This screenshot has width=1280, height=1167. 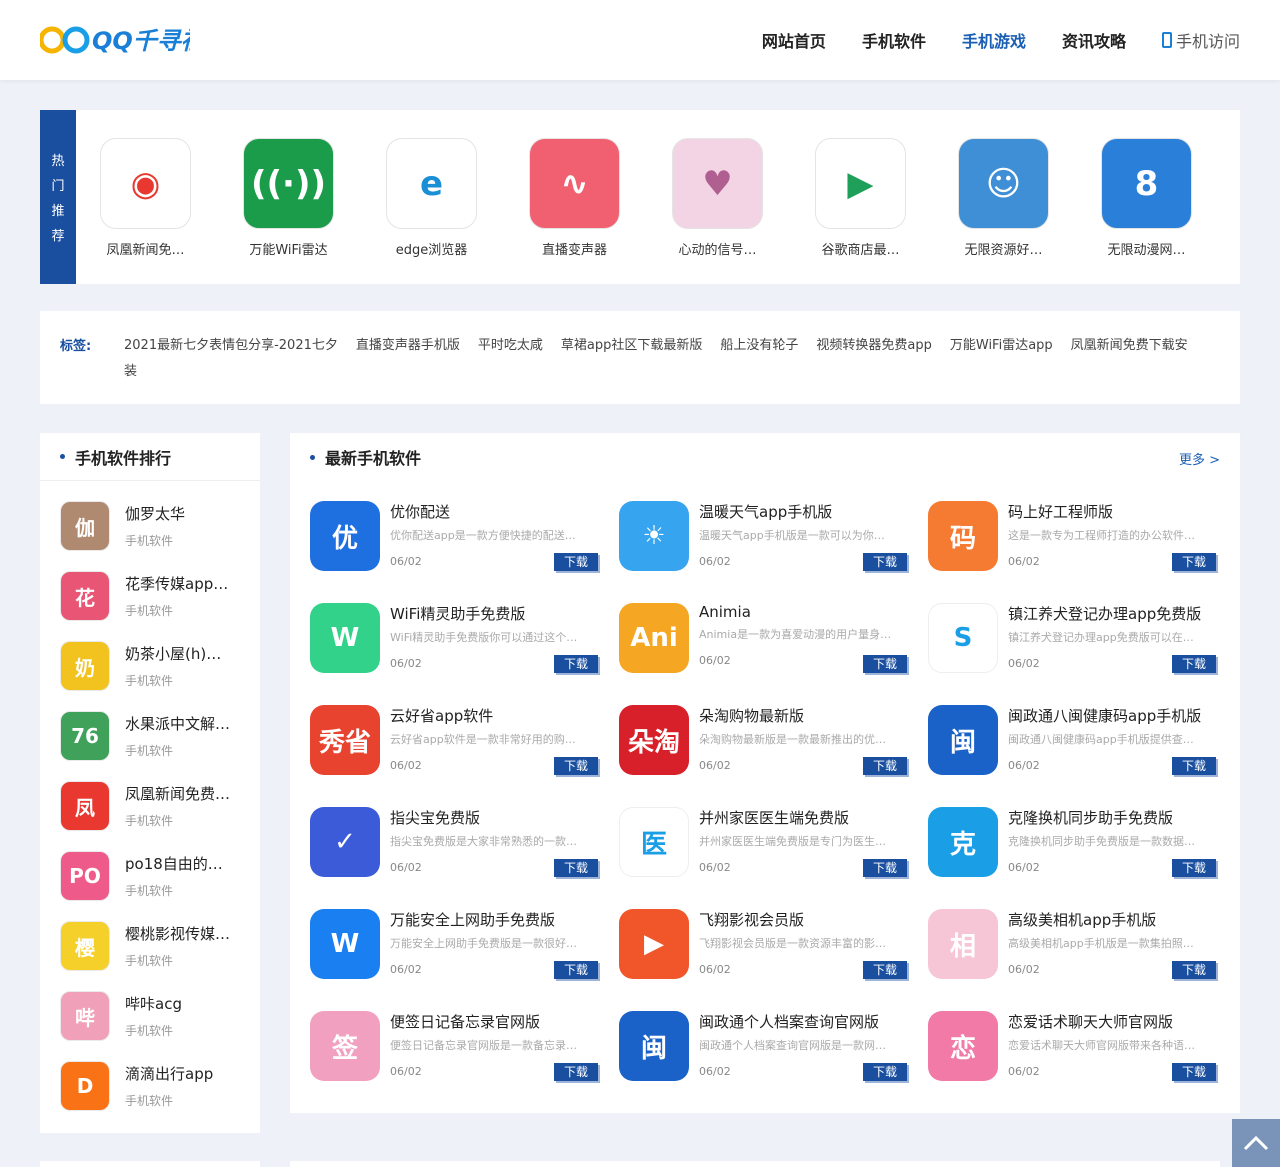 I want to click on app-name: 高级美相机app手机版, so click(x=1082, y=920).